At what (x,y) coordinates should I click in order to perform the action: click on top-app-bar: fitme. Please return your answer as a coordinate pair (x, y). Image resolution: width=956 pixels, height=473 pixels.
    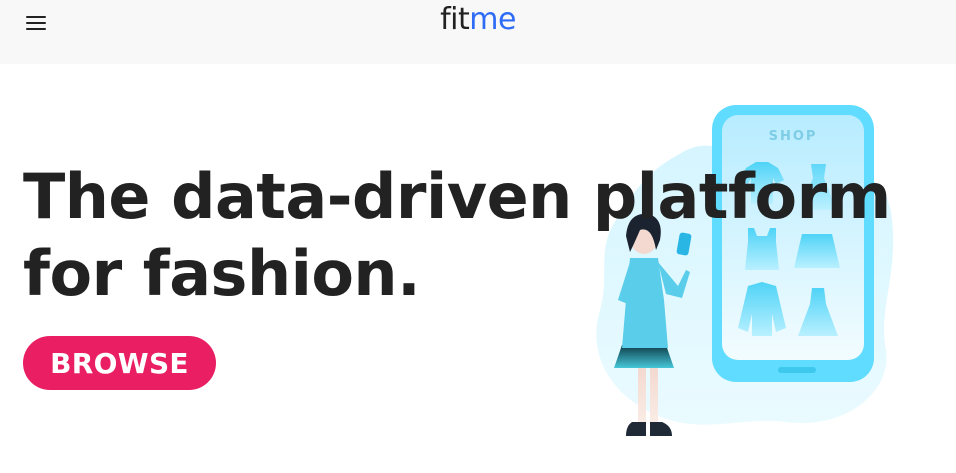
    Looking at the image, I should click on (478, 32).